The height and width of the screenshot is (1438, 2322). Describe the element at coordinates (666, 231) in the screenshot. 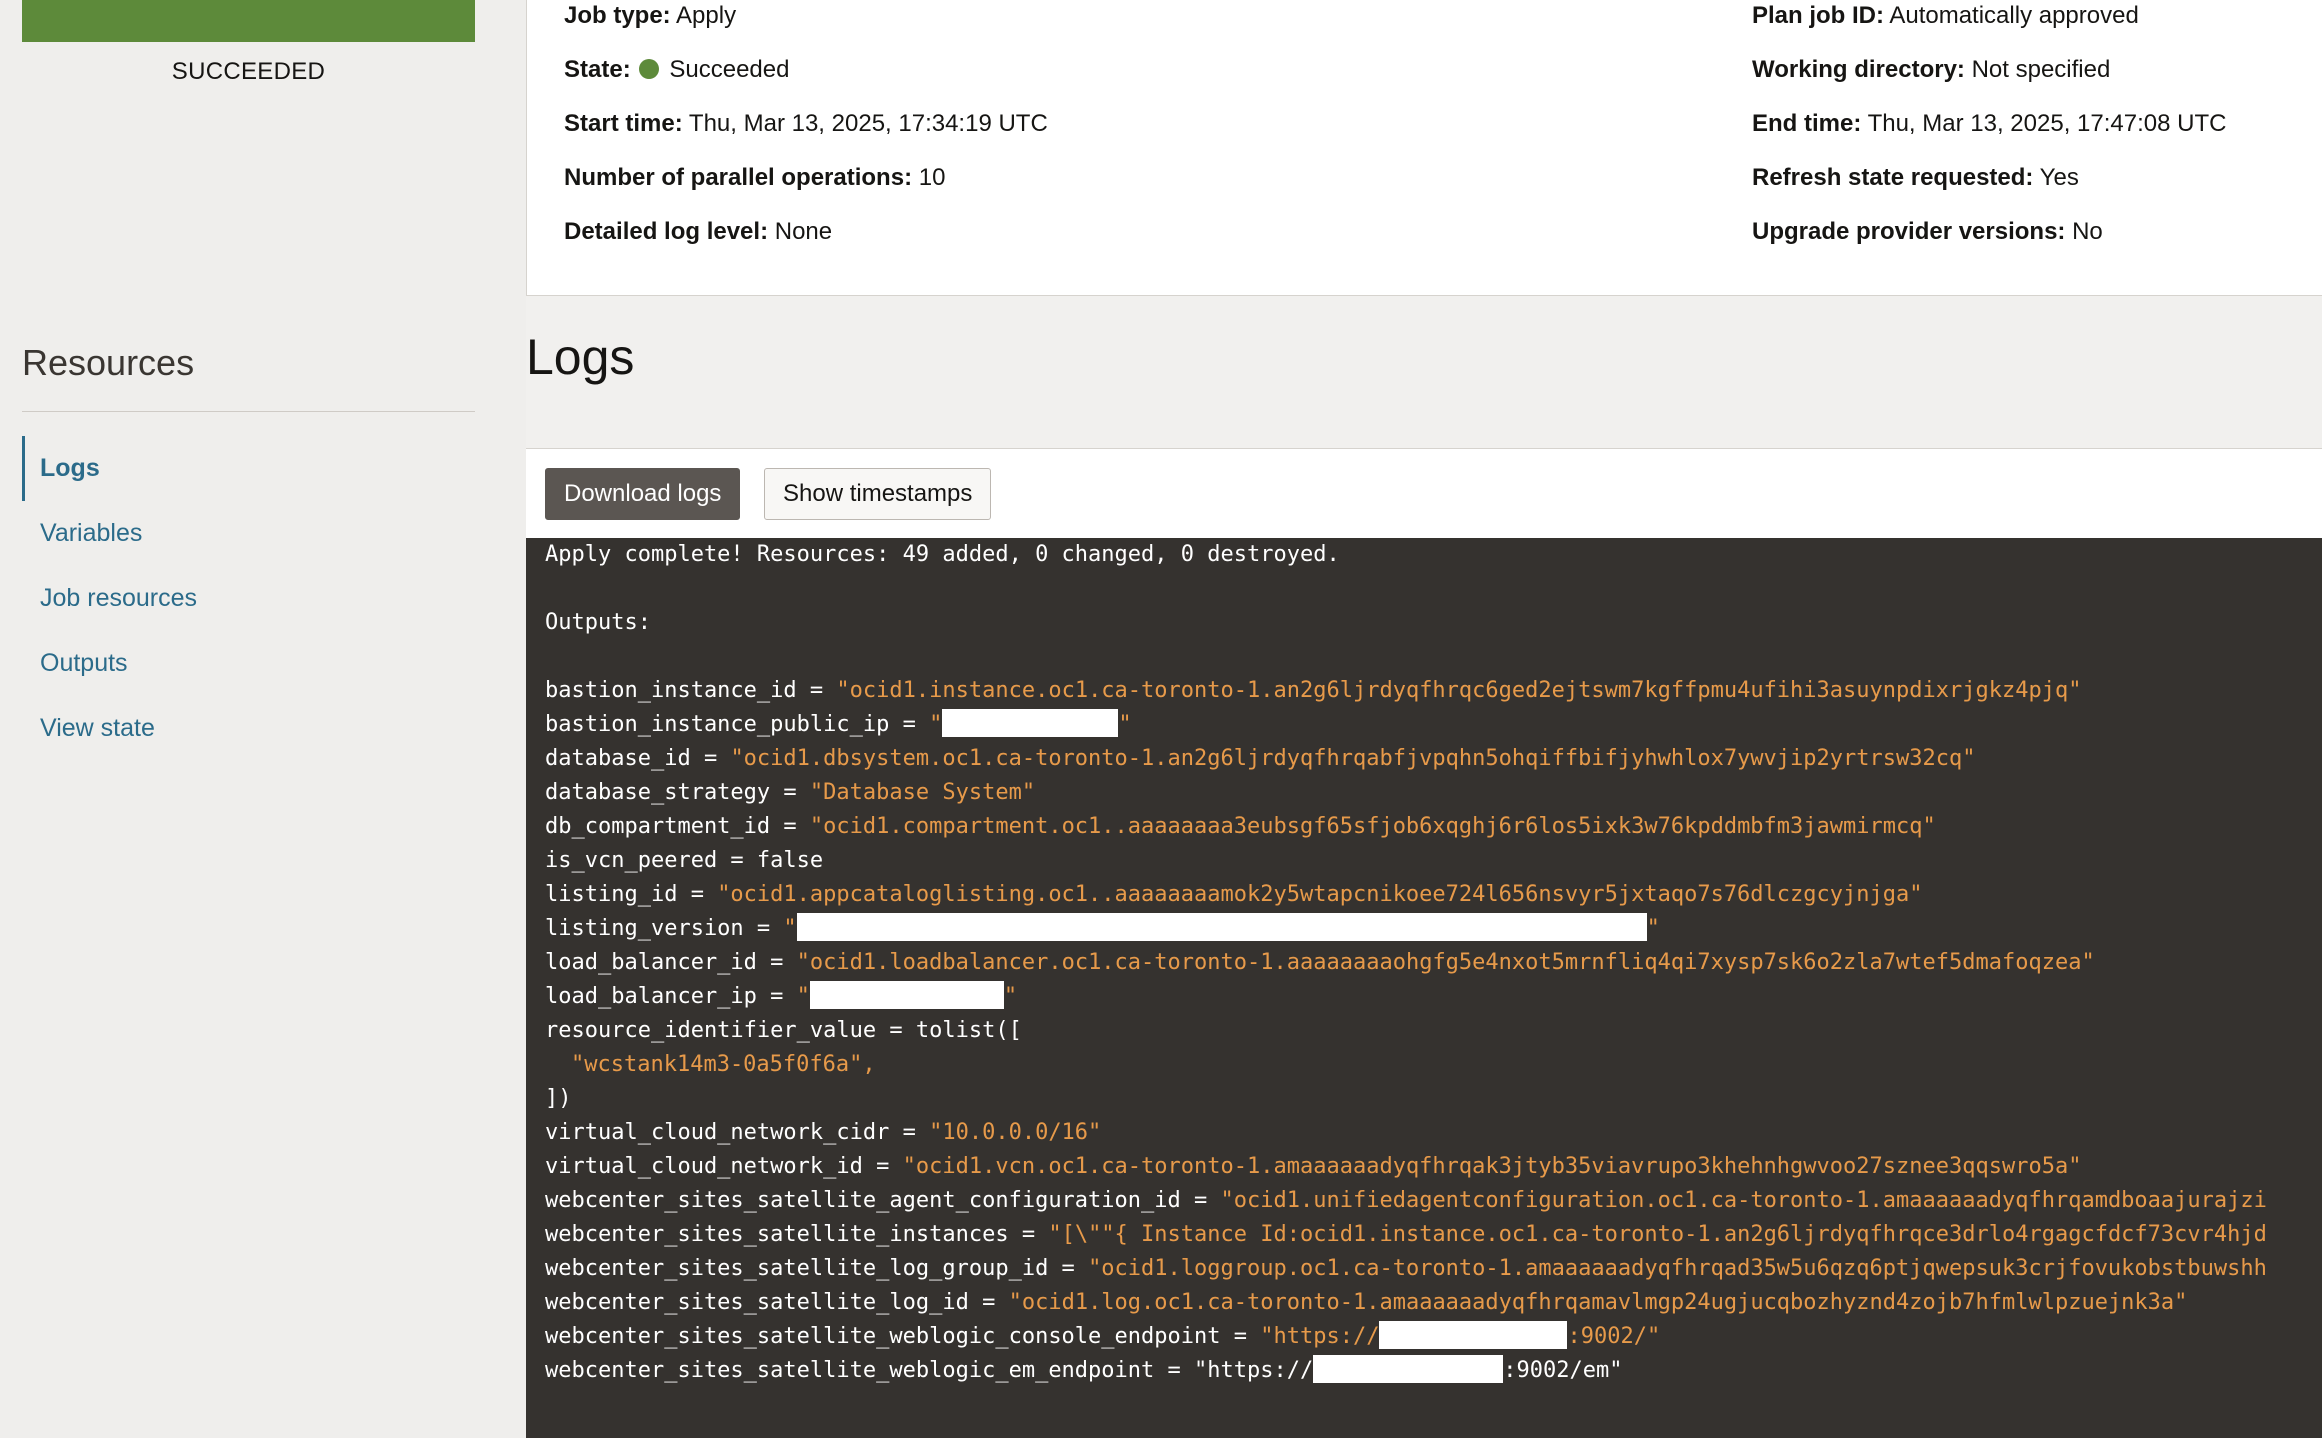

I see `log-level-label: Detailed log level:` at that location.